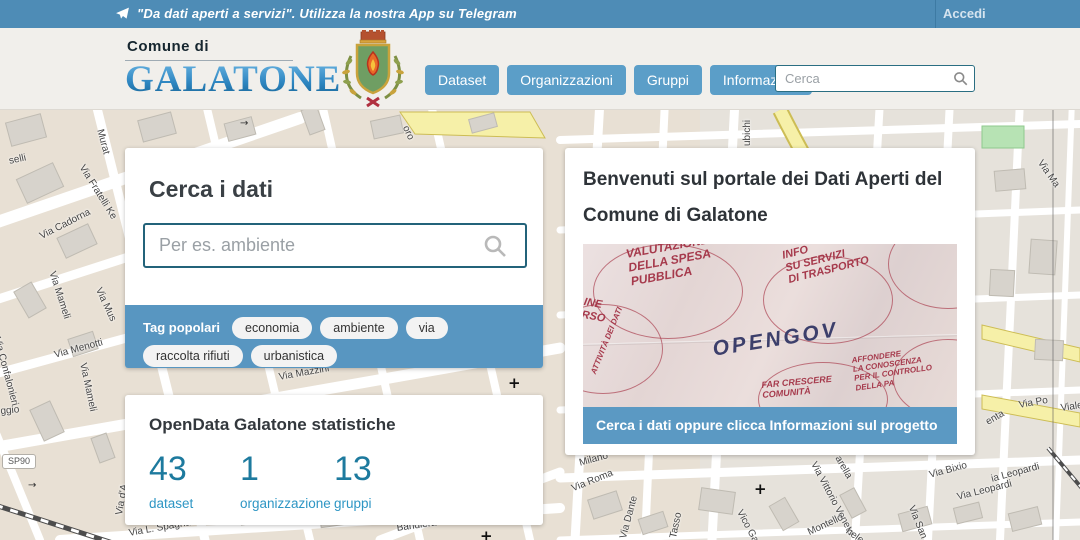 The image size is (1080, 540). I want to click on map-street-label: ubichi, so click(747, 132).